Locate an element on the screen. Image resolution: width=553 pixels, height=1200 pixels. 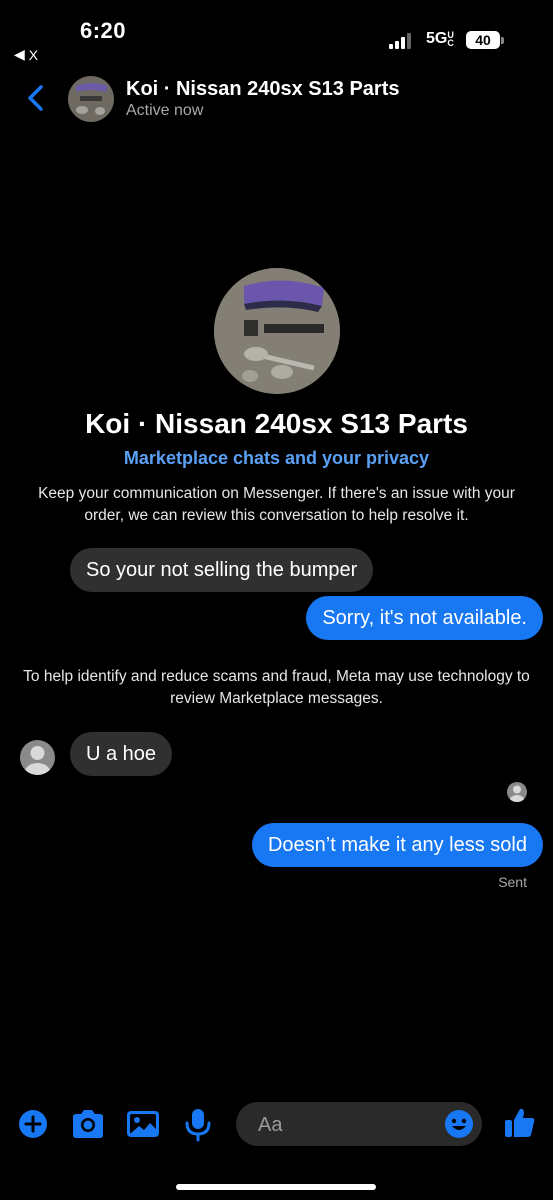
message-outgoing: Sorry, it's not available. is located at coordinates (424, 618).